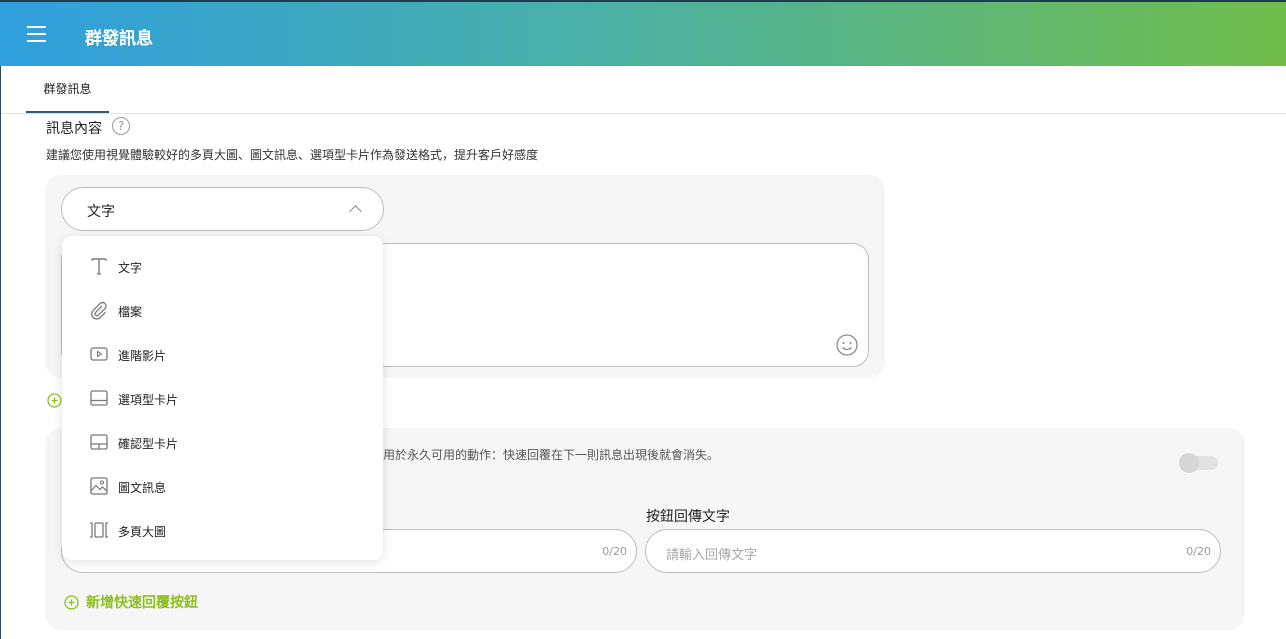 The image size is (1286, 639). Describe the element at coordinates (99, 398) in the screenshot. I see `option-card-icon` at that location.